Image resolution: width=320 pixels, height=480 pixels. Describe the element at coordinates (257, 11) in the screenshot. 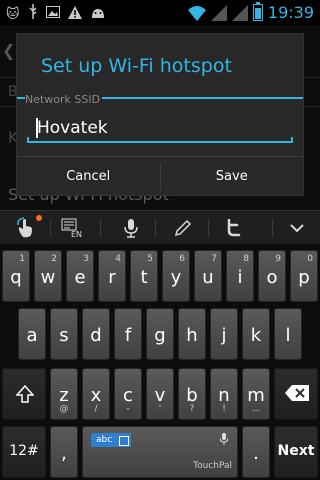

I see `battery-icon` at that location.